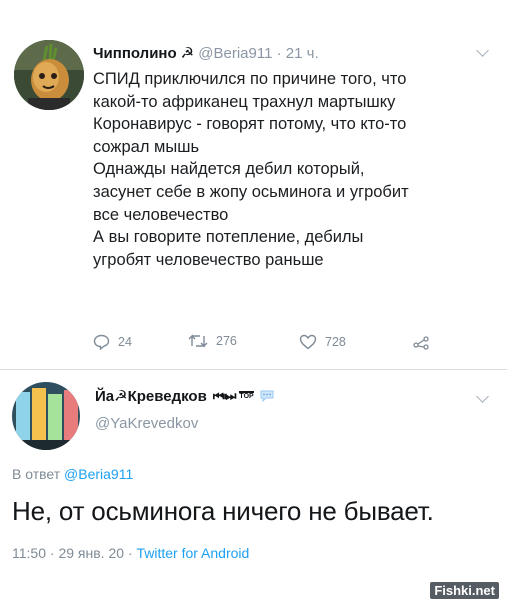  Describe the element at coordinates (29, 553) in the screenshot. I see `tweet-time: 11:50` at that location.